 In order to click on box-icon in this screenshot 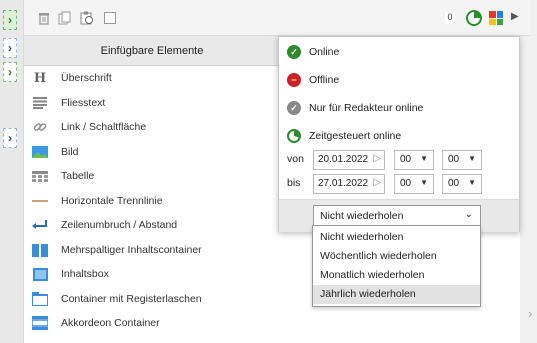, I will do `click(40, 274)`.